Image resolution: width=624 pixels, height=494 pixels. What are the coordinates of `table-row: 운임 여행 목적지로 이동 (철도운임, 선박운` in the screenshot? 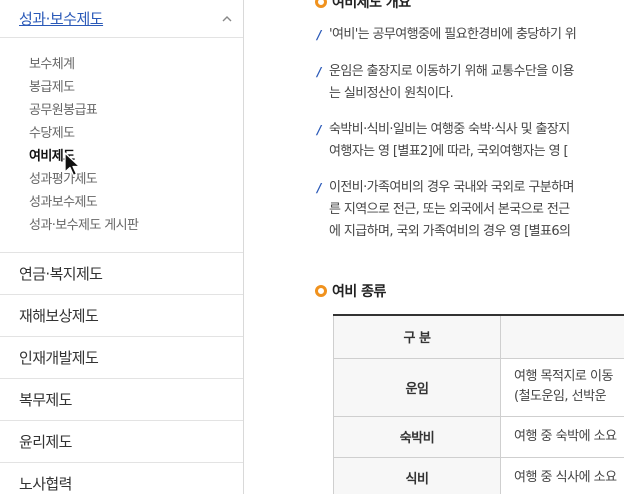 It's located at (478, 387).